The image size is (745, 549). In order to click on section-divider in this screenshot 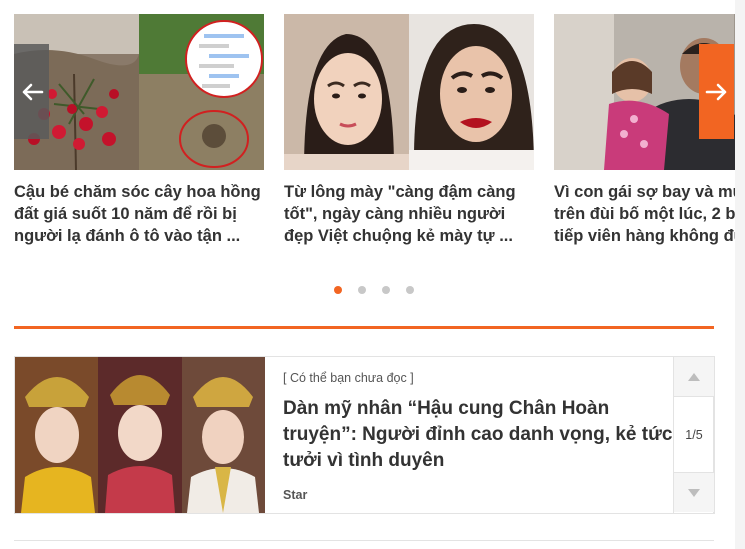, I will do `click(364, 327)`.